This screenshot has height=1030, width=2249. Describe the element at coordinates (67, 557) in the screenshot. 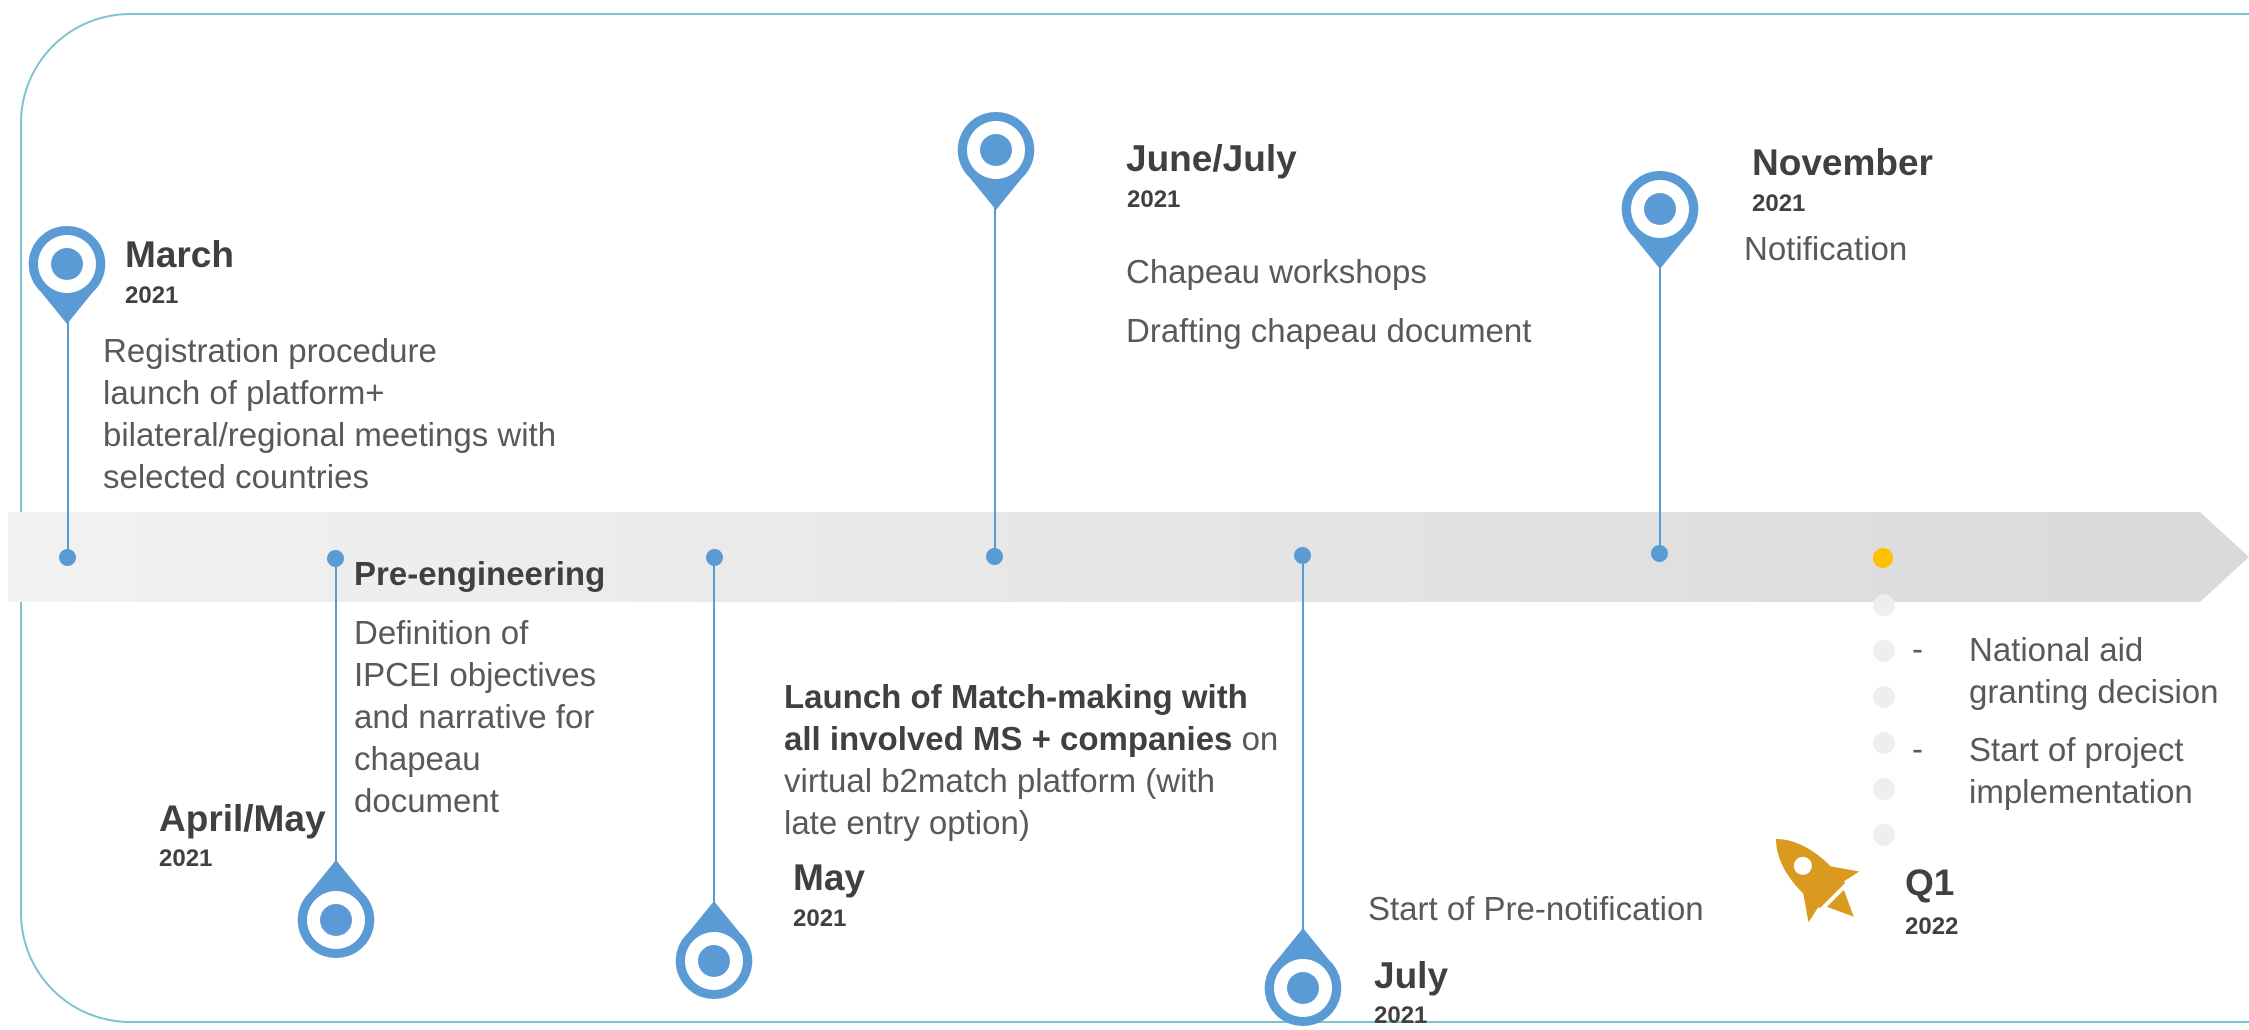

I see `timeline-dot-march` at that location.